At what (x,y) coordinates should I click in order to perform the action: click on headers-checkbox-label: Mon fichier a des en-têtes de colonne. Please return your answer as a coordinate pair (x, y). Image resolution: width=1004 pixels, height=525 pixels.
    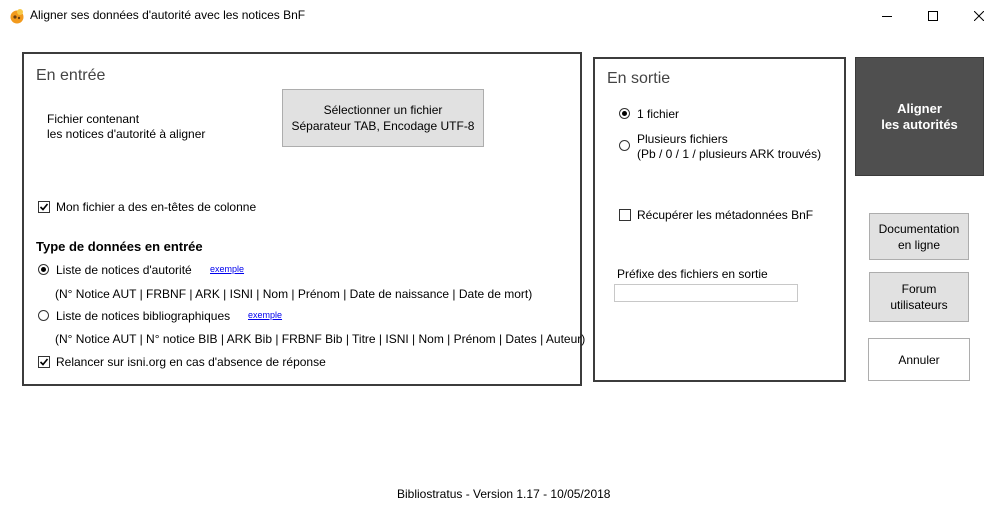
    Looking at the image, I should click on (156, 207).